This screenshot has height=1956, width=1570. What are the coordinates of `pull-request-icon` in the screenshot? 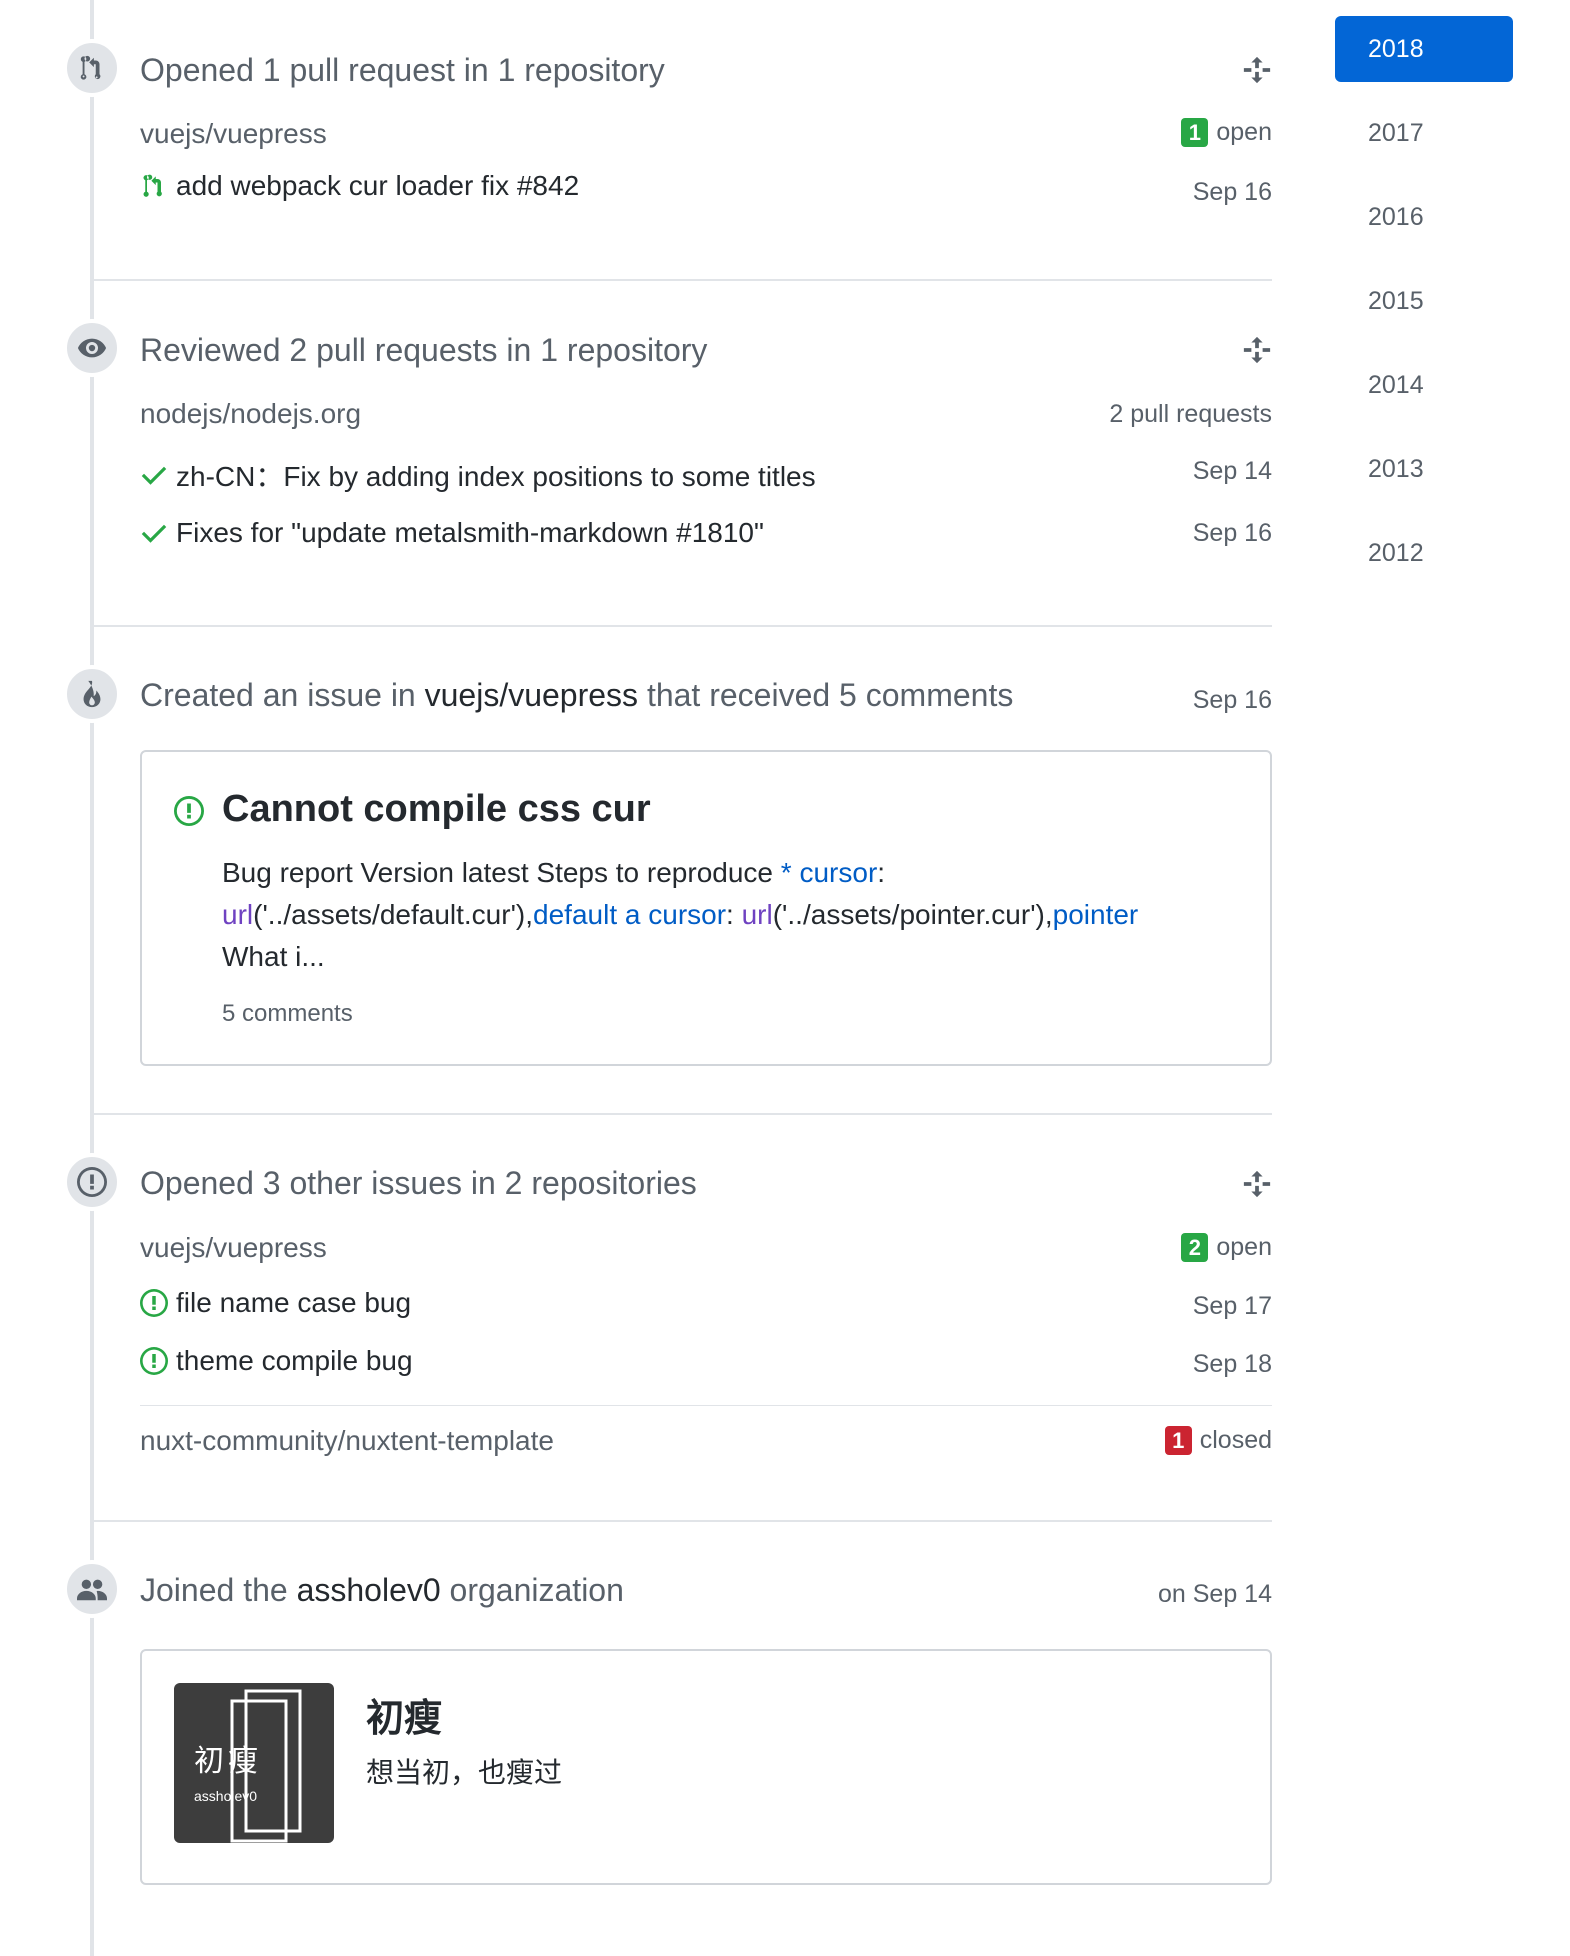 It's located at (152, 185).